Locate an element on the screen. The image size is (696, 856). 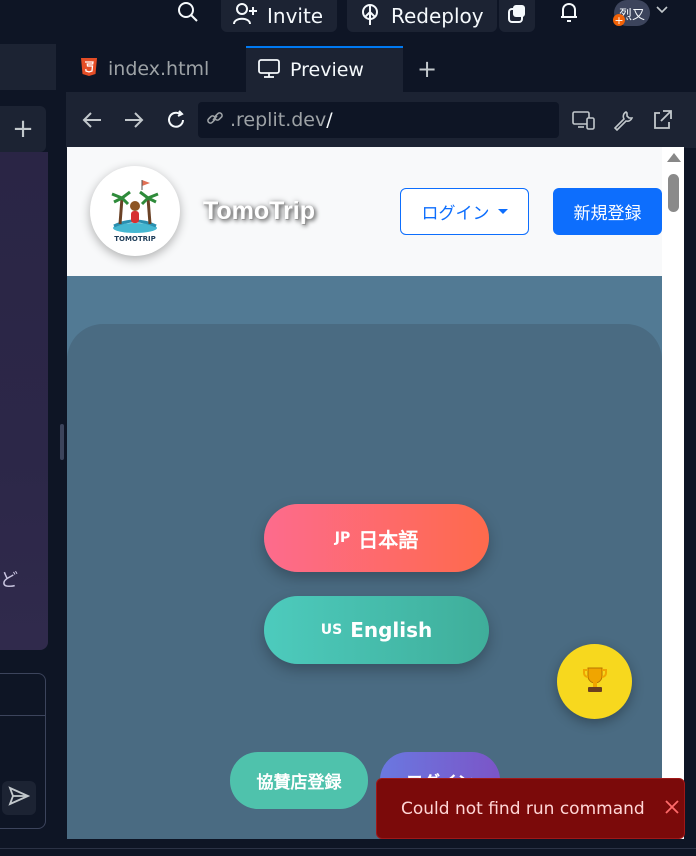
redeploy-button: Redeploy is located at coordinates (422, 16).